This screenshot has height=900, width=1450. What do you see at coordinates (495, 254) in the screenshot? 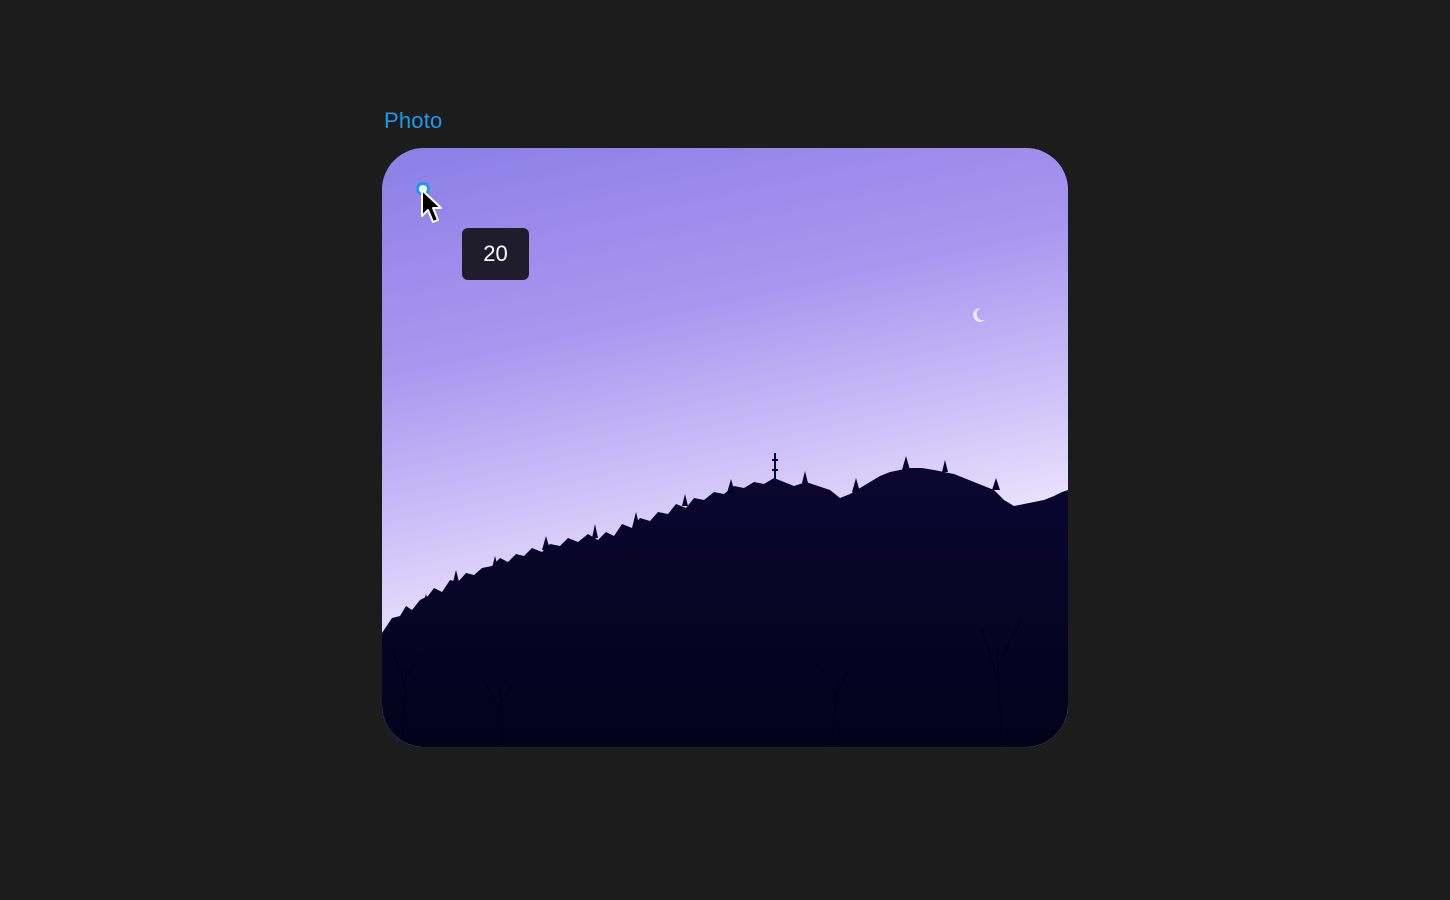
I see `corner-radius-tooltip: 20` at bounding box center [495, 254].